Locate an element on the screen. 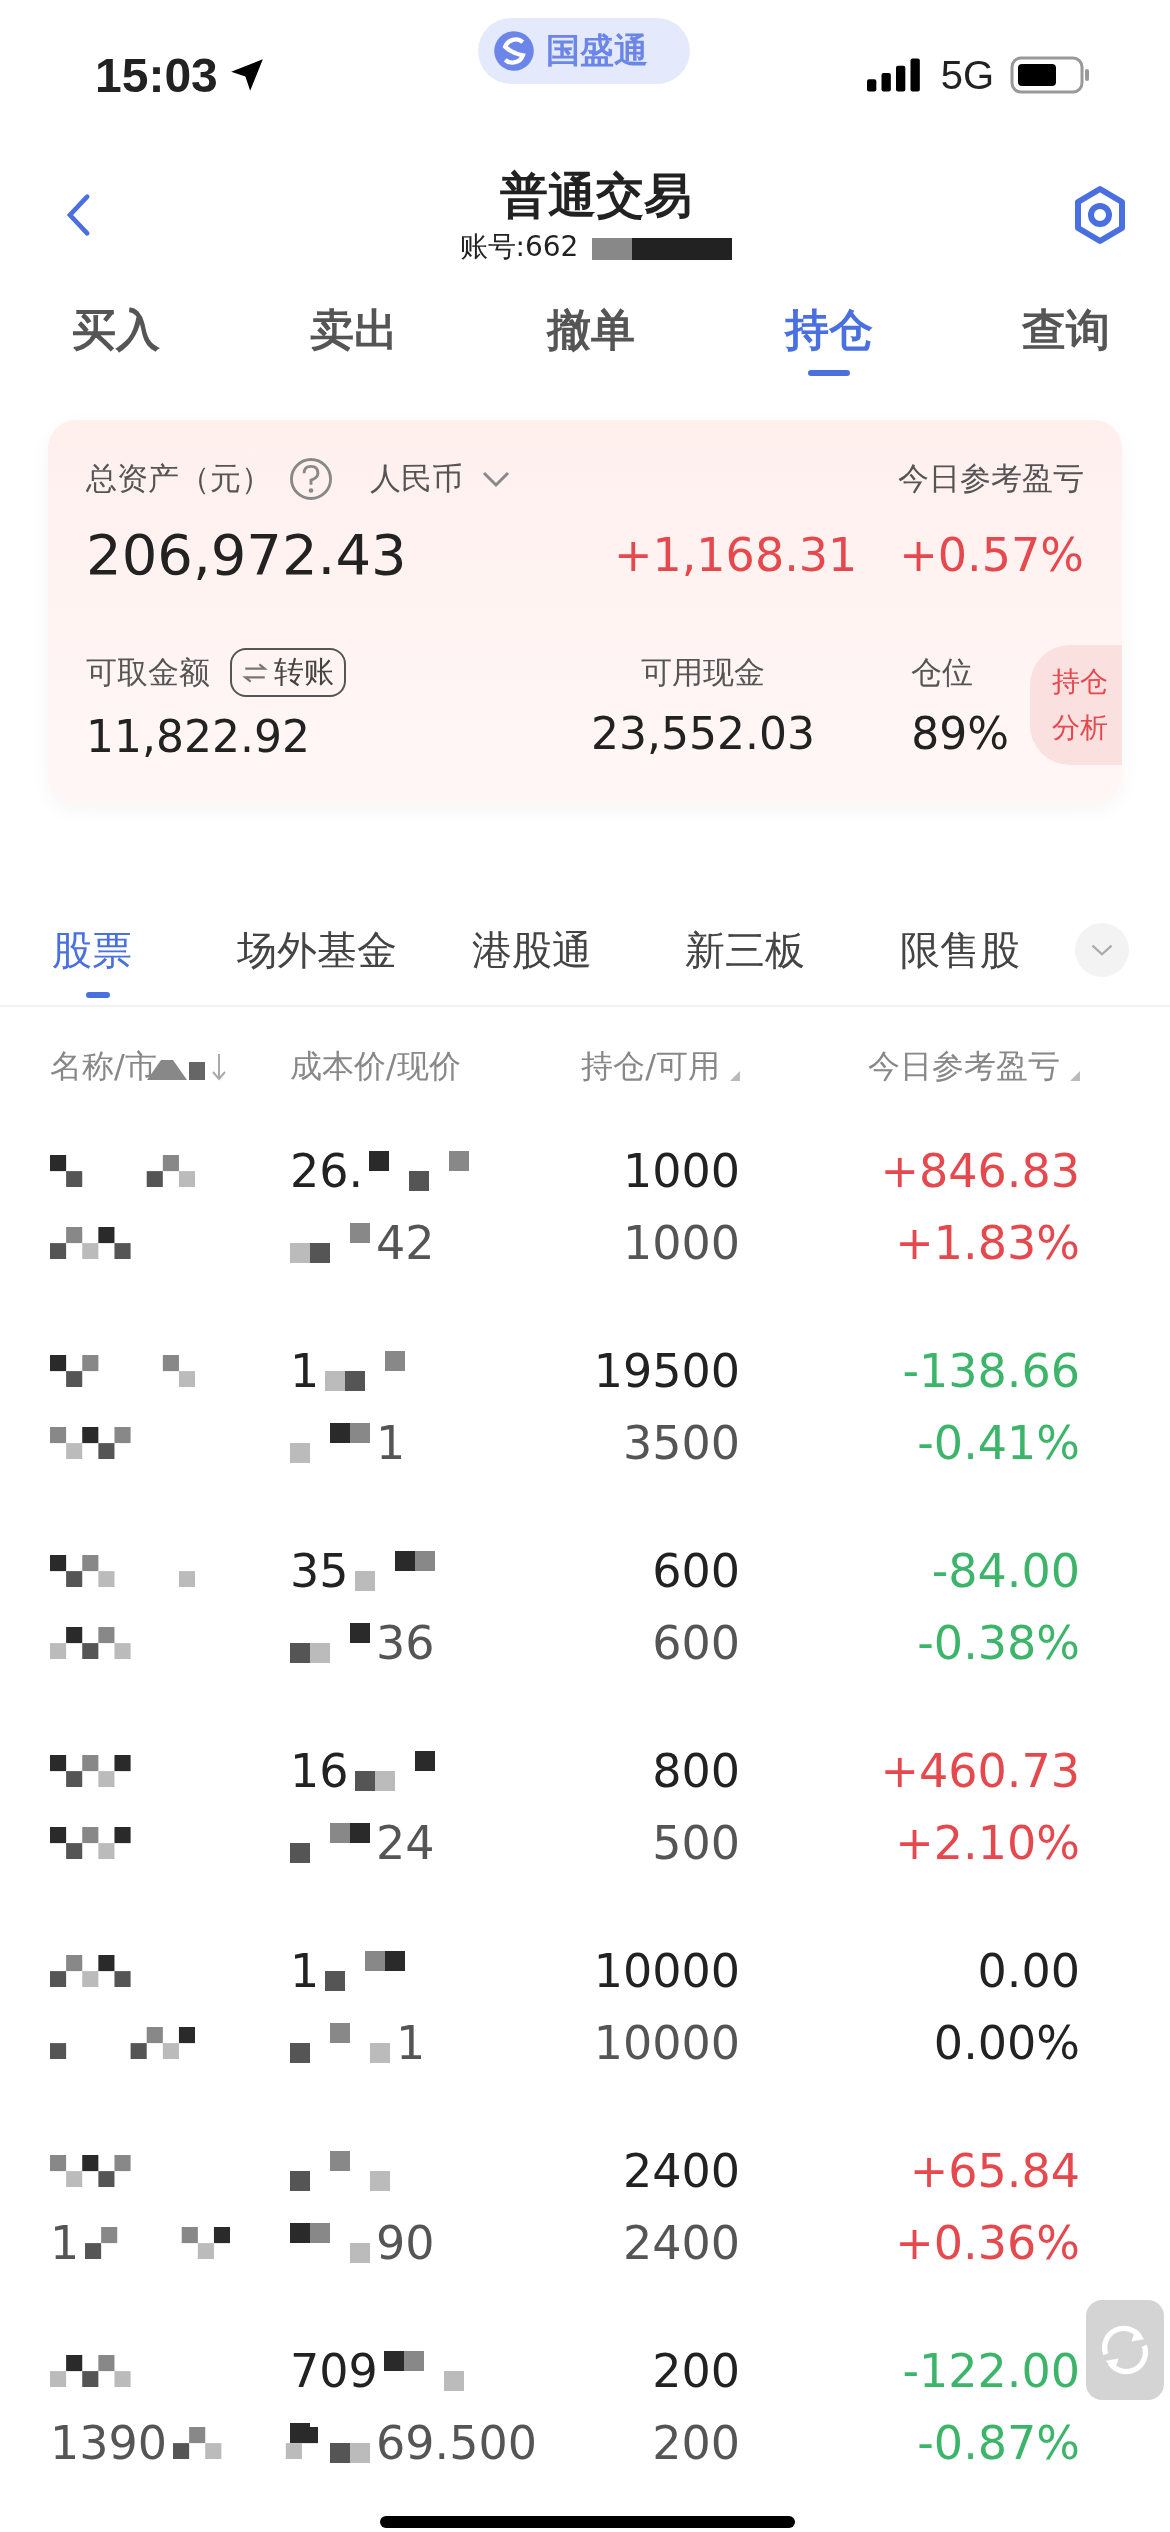 The image size is (1170, 2532). current-price: 24 is located at coordinates (405, 1843).